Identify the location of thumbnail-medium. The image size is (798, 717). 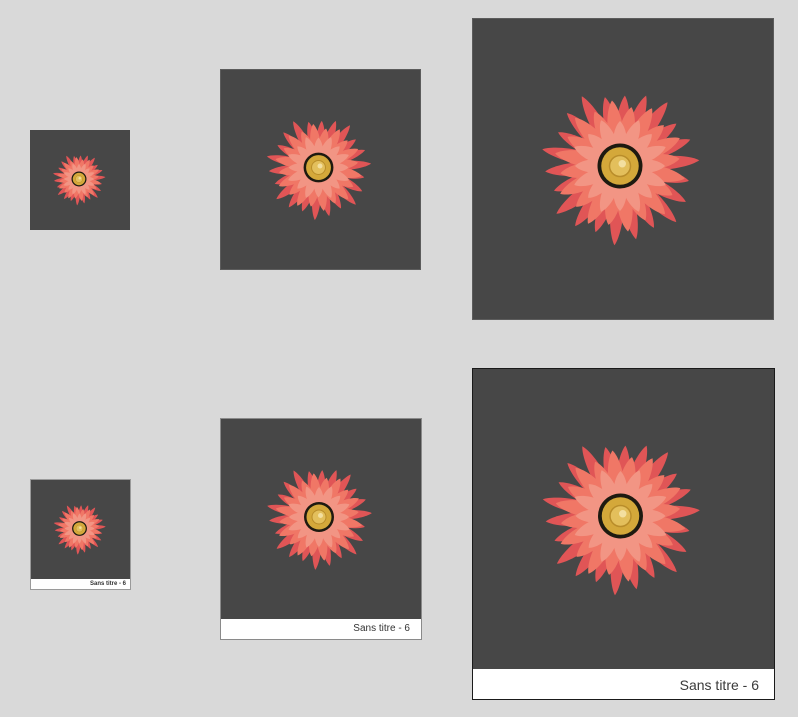
(320, 169).